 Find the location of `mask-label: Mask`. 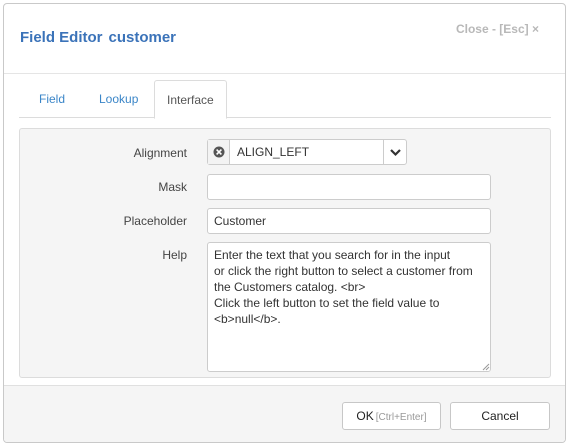

mask-label: Mask is located at coordinates (172, 187).